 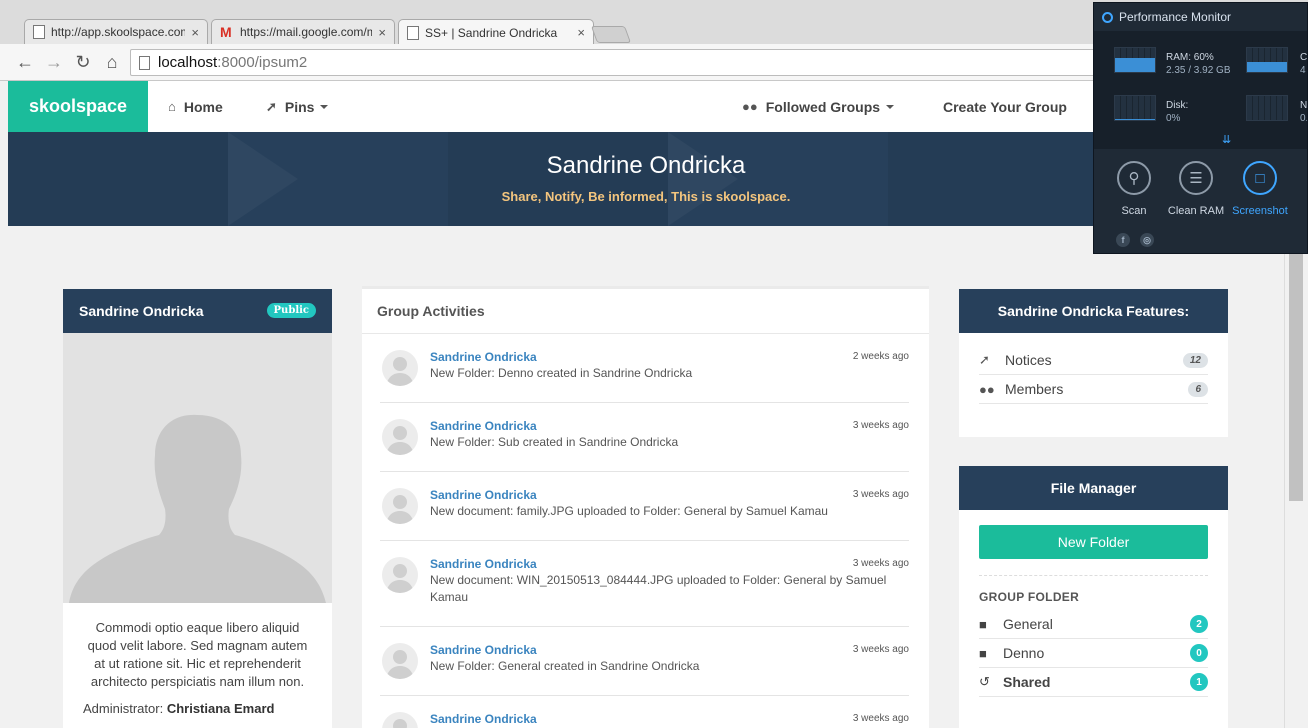 I want to click on search-icon: ⚲, so click(x=1134, y=178).